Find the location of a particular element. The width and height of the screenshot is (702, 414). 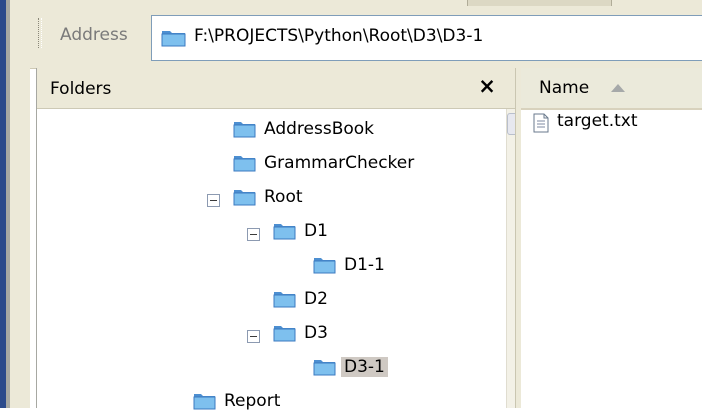

folders-header: Folders × is located at coordinates (276, 88).